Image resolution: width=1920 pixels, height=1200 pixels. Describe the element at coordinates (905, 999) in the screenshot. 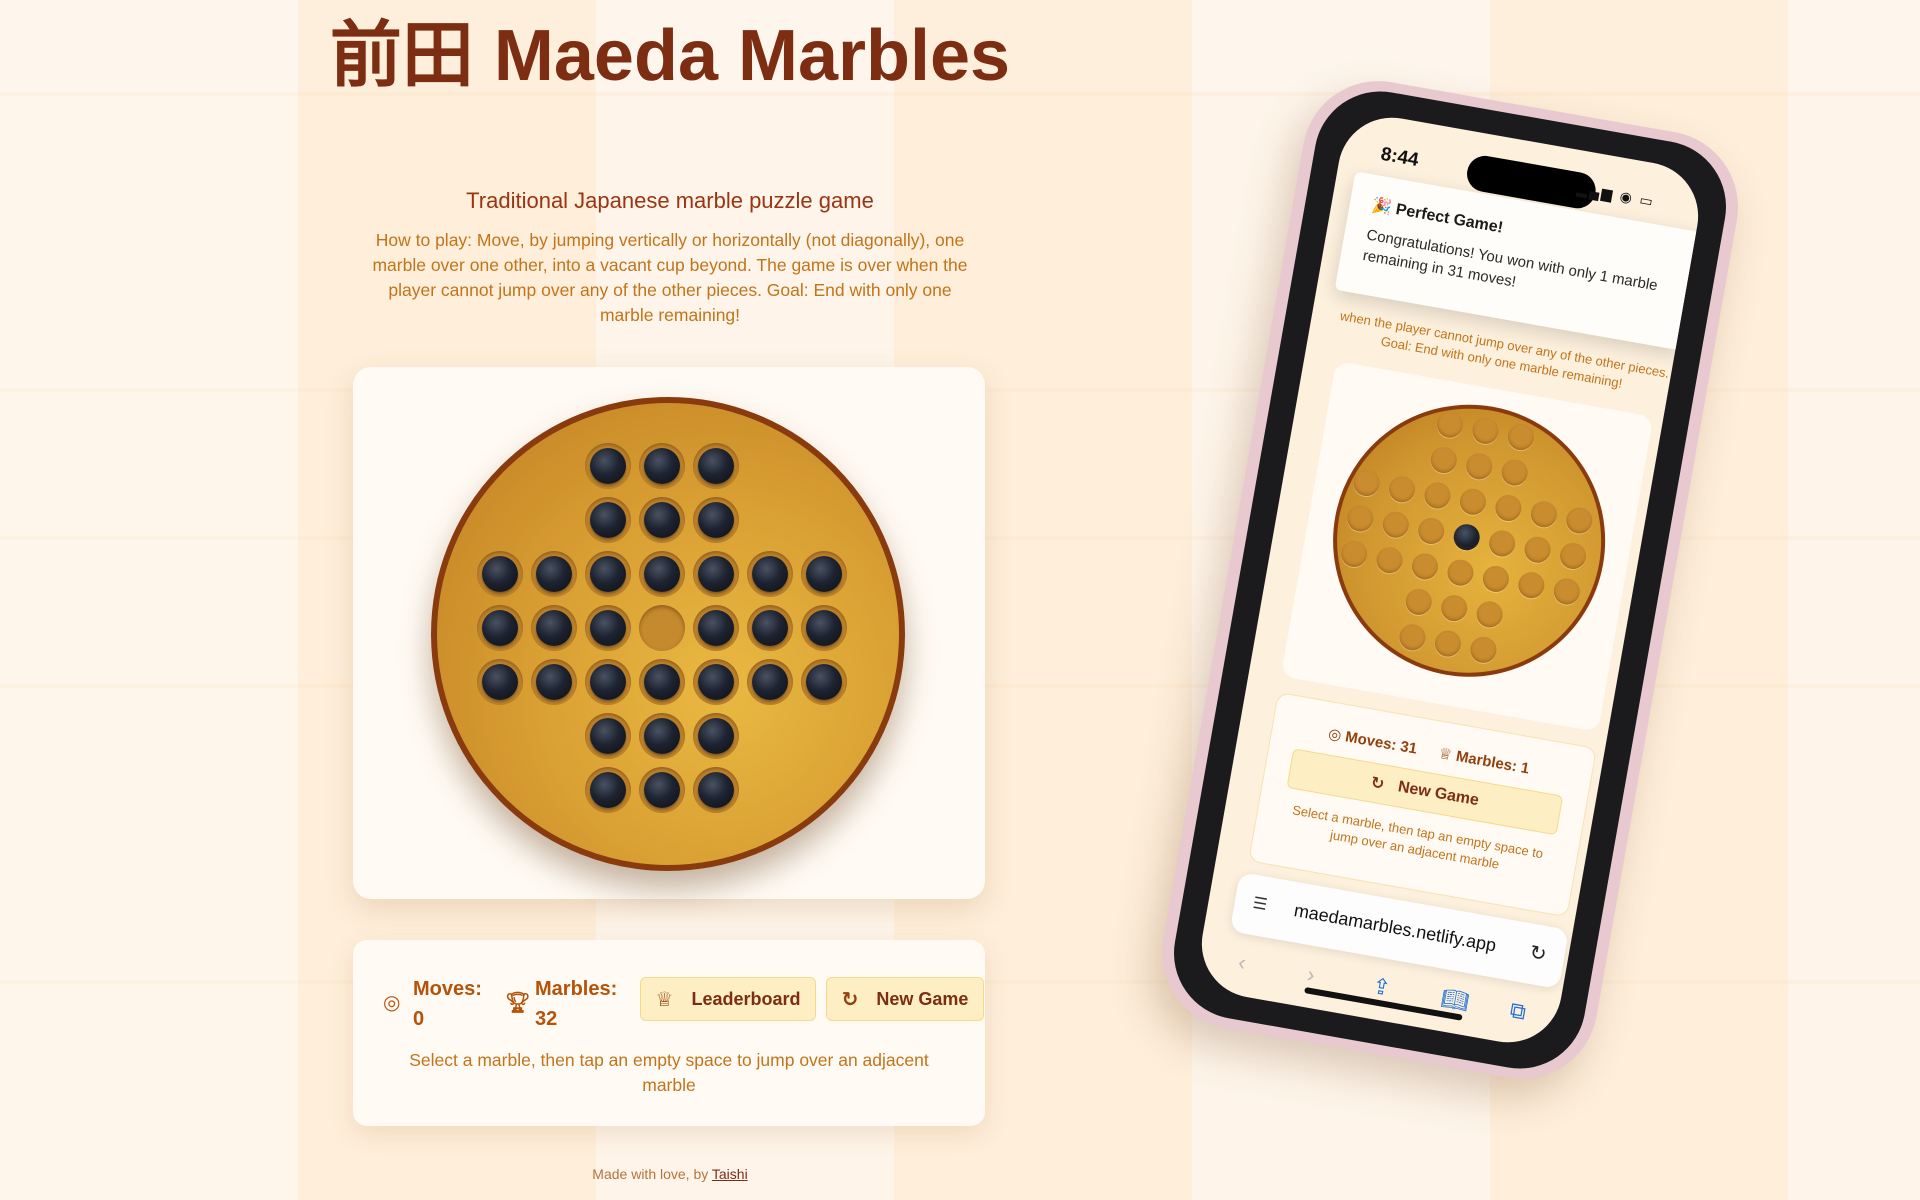

I see `new-game-button: ↻ New Game` at that location.